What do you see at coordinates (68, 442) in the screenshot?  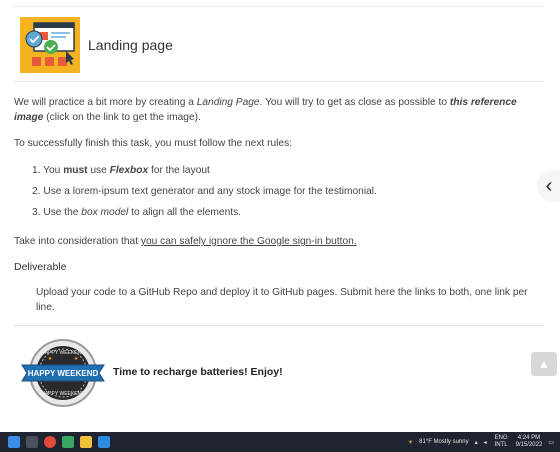 I see `app-icon` at bounding box center [68, 442].